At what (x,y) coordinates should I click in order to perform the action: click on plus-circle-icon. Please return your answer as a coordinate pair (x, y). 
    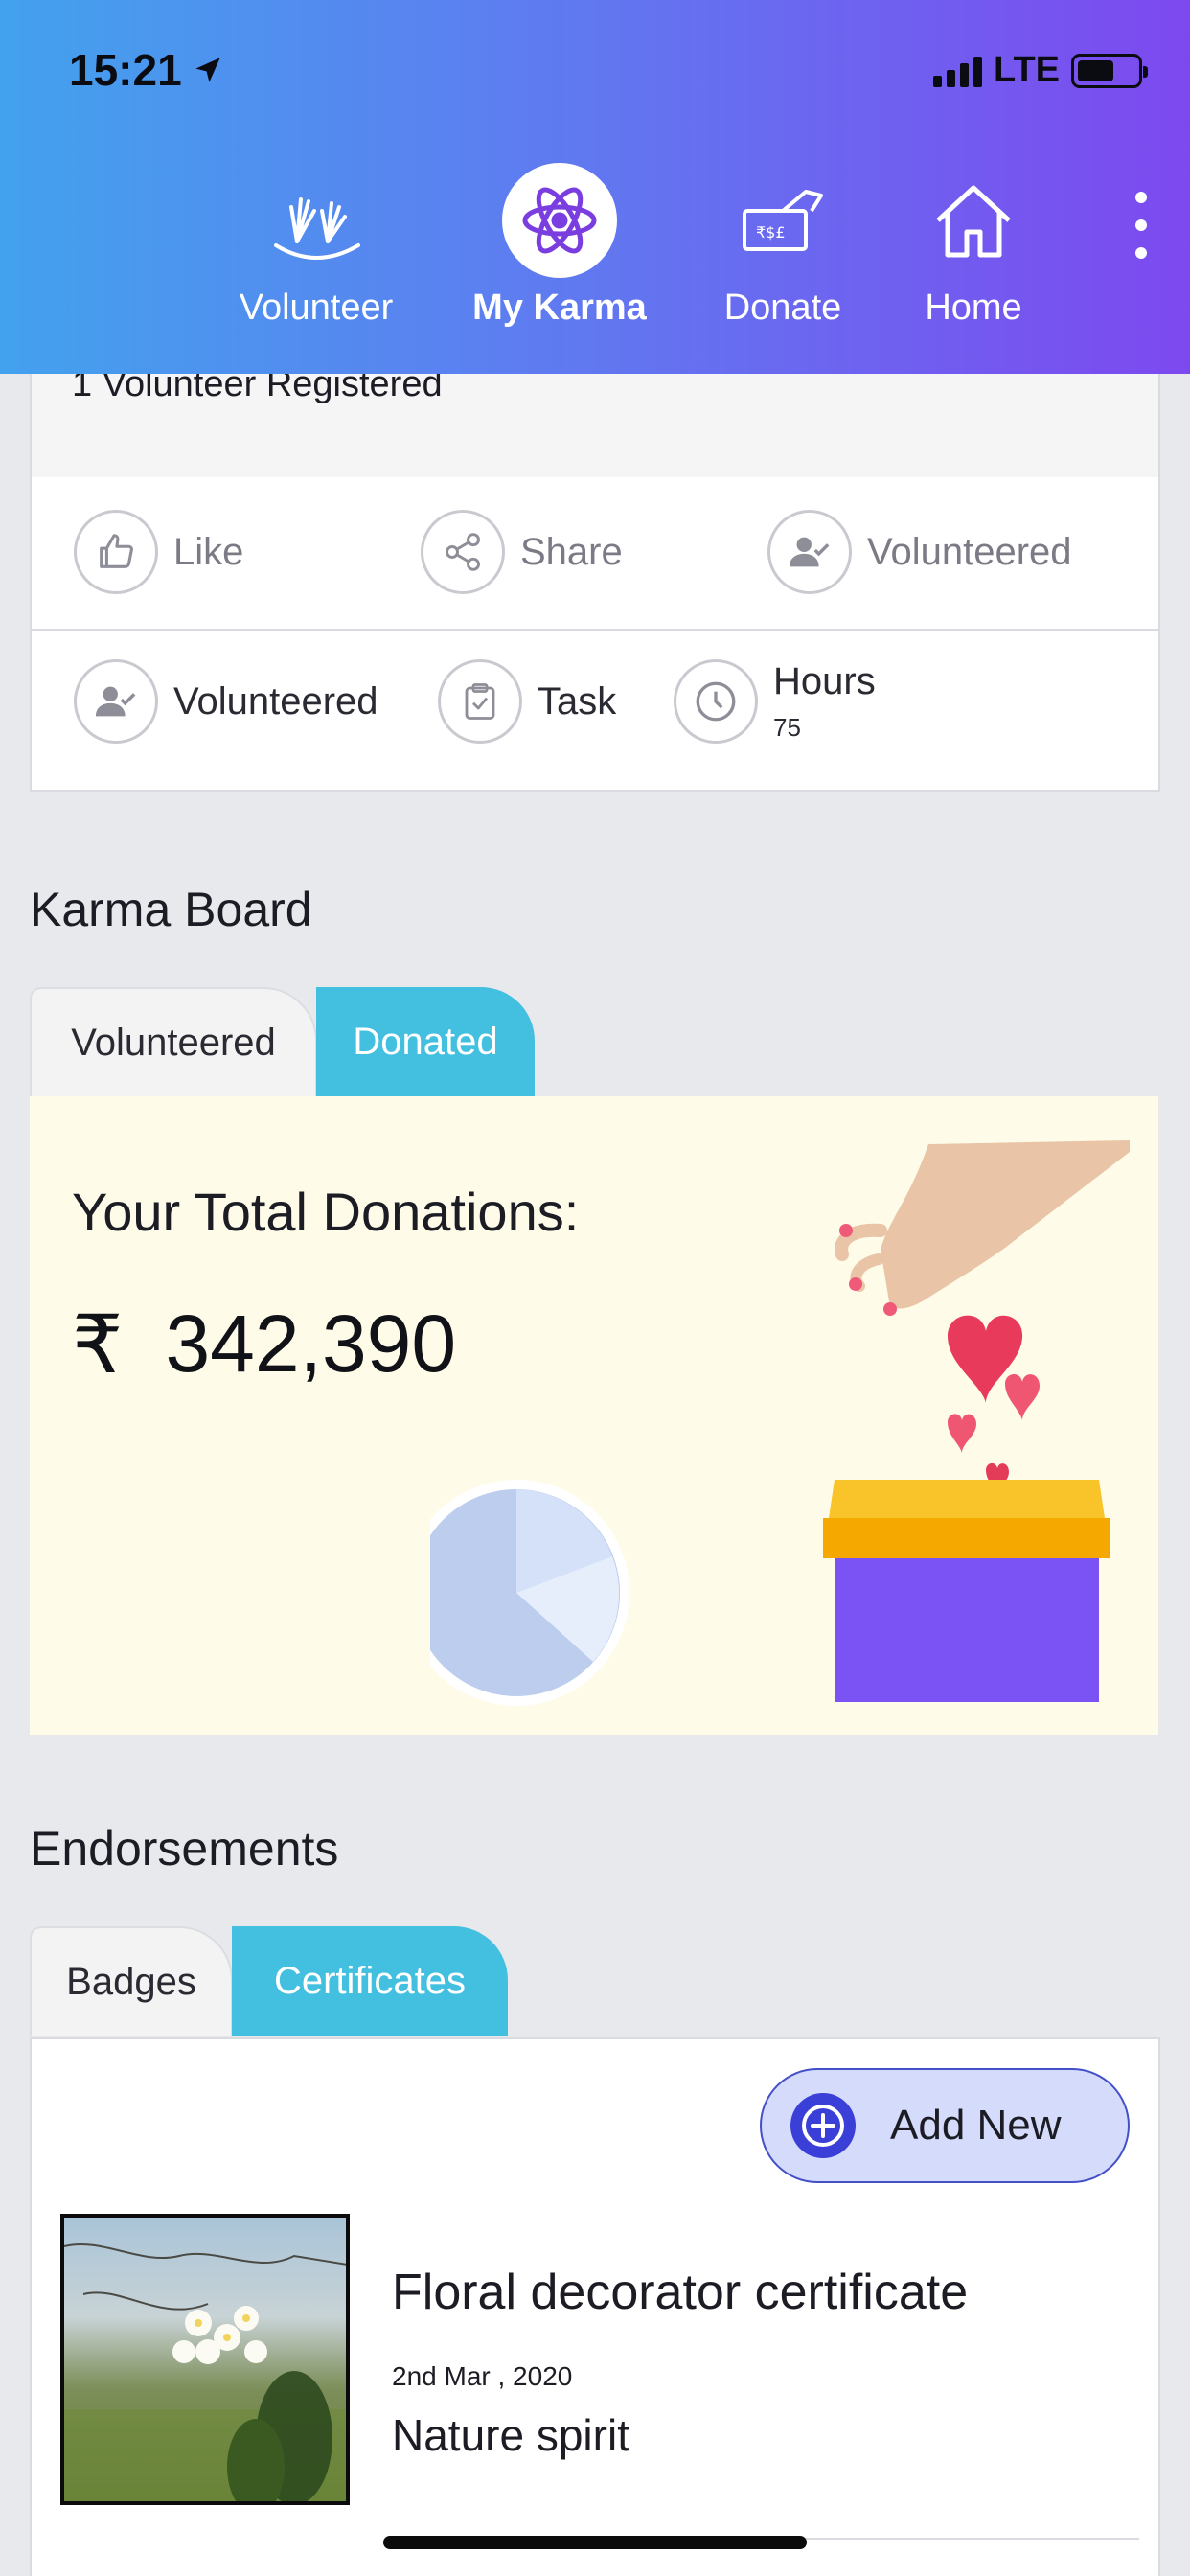
    Looking at the image, I should click on (823, 2125).